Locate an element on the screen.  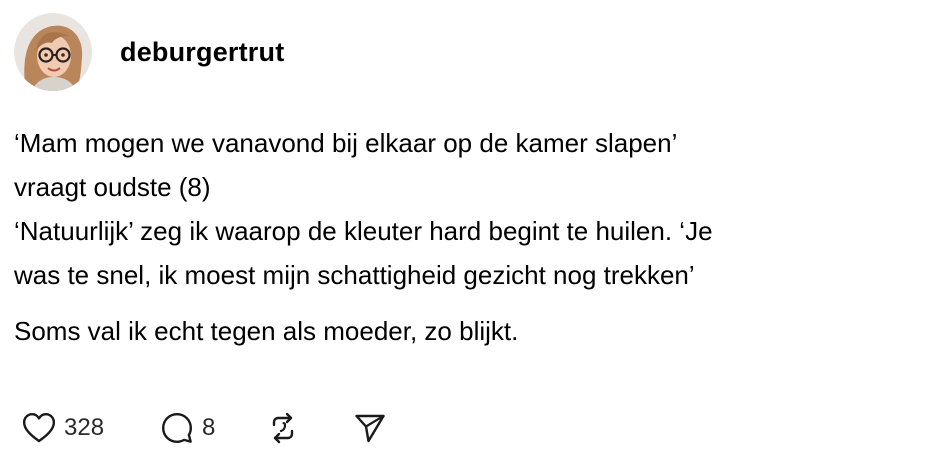
post-text-line: vraagt oudste (8) is located at coordinates (112, 187).